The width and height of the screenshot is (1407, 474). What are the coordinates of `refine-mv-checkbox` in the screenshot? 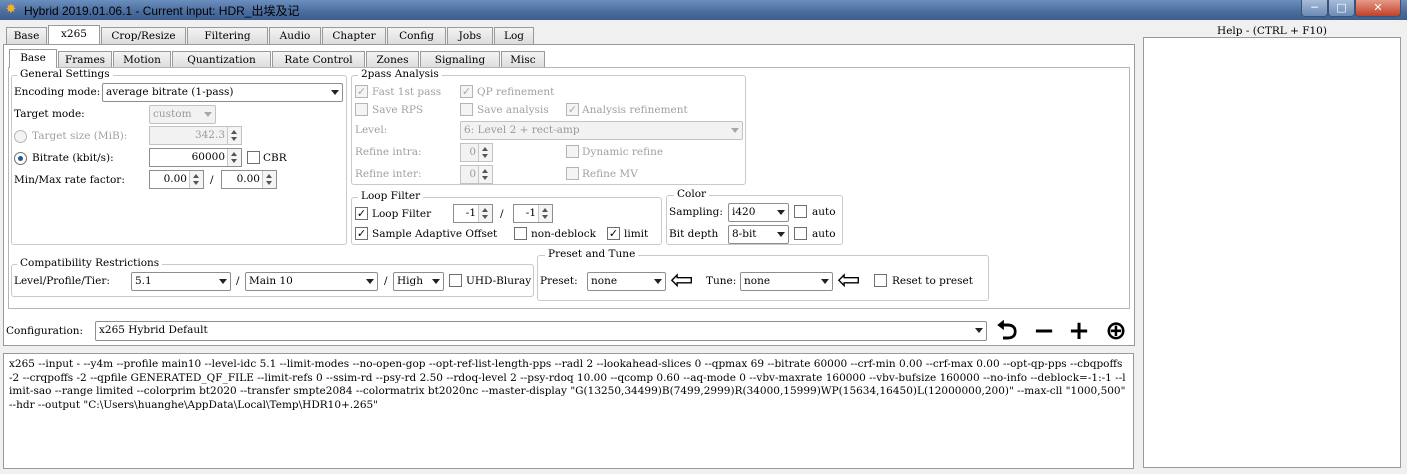 It's located at (572, 173).